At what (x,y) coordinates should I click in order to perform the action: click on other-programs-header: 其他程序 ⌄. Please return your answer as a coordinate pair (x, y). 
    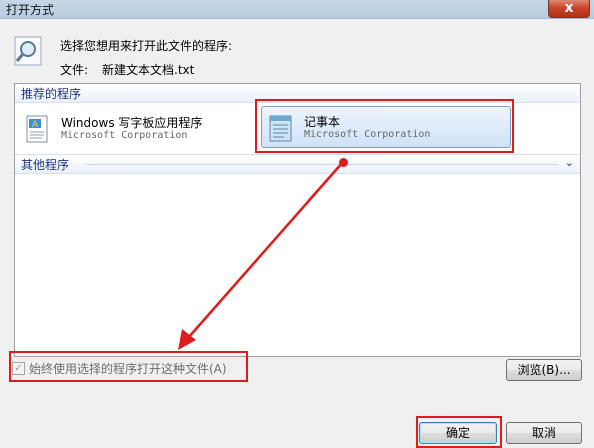
    Looking at the image, I should click on (297, 164).